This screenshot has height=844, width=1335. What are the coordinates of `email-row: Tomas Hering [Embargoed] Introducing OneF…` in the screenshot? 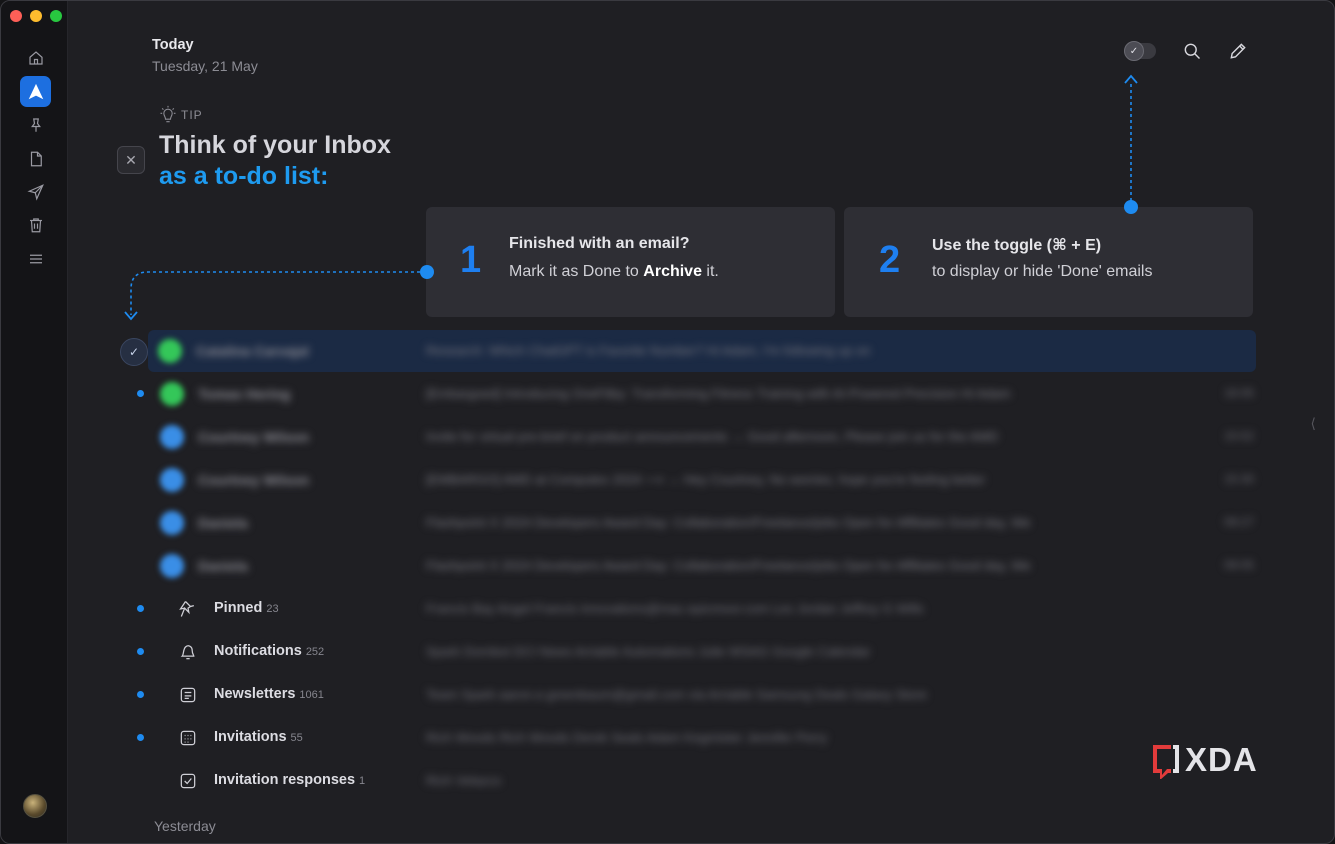 It's located at (686, 394).